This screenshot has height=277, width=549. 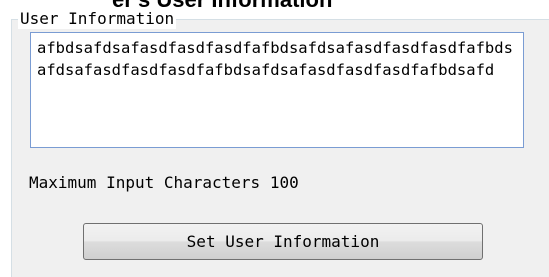 I want to click on groupbox-legend: User Information, so click(x=97, y=19).